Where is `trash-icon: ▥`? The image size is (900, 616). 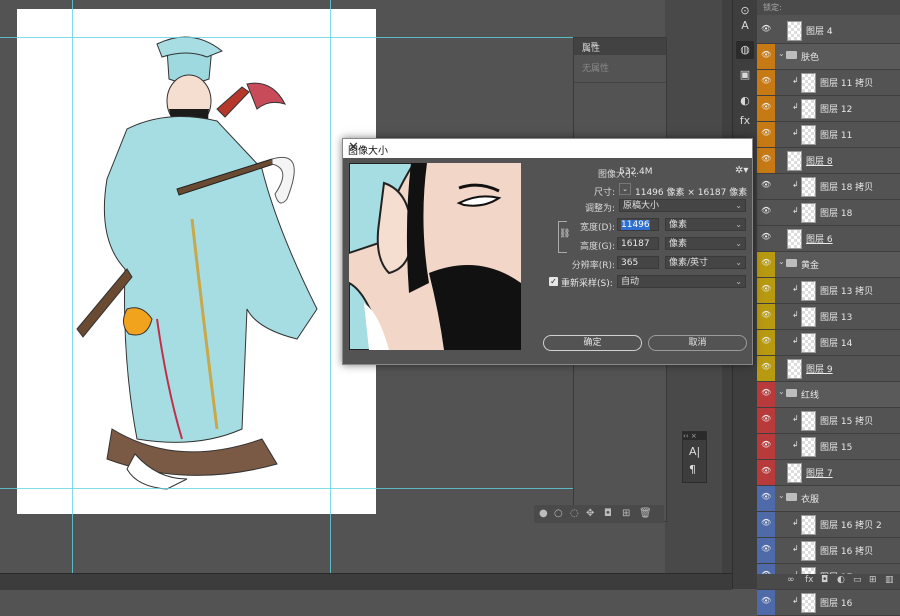 trash-icon: ▥ is located at coordinates (889, 580).